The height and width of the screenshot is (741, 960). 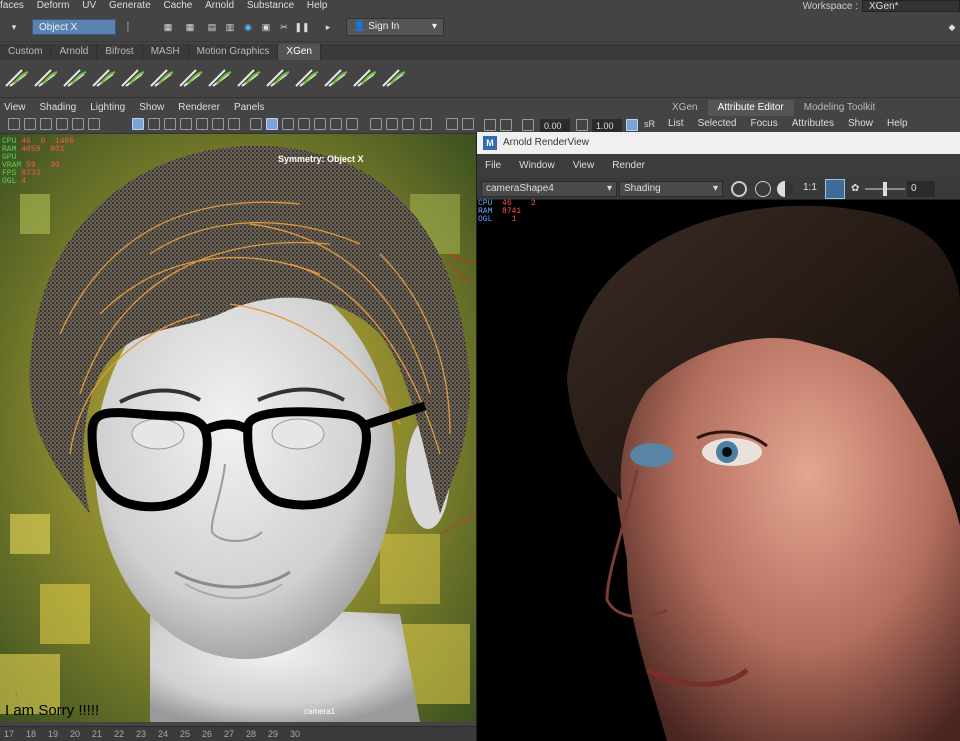 I want to click on frame-all-icon, so click(x=835, y=189).